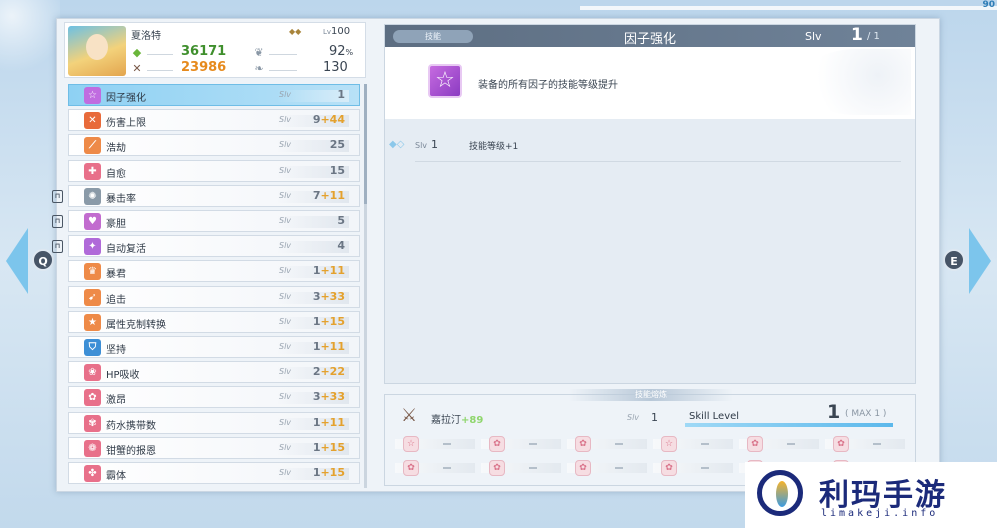  What do you see at coordinates (650, 149) in the screenshot?
I see `level-effect-row: ◆◇ Slv 1 技能等级+1` at bounding box center [650, 149].